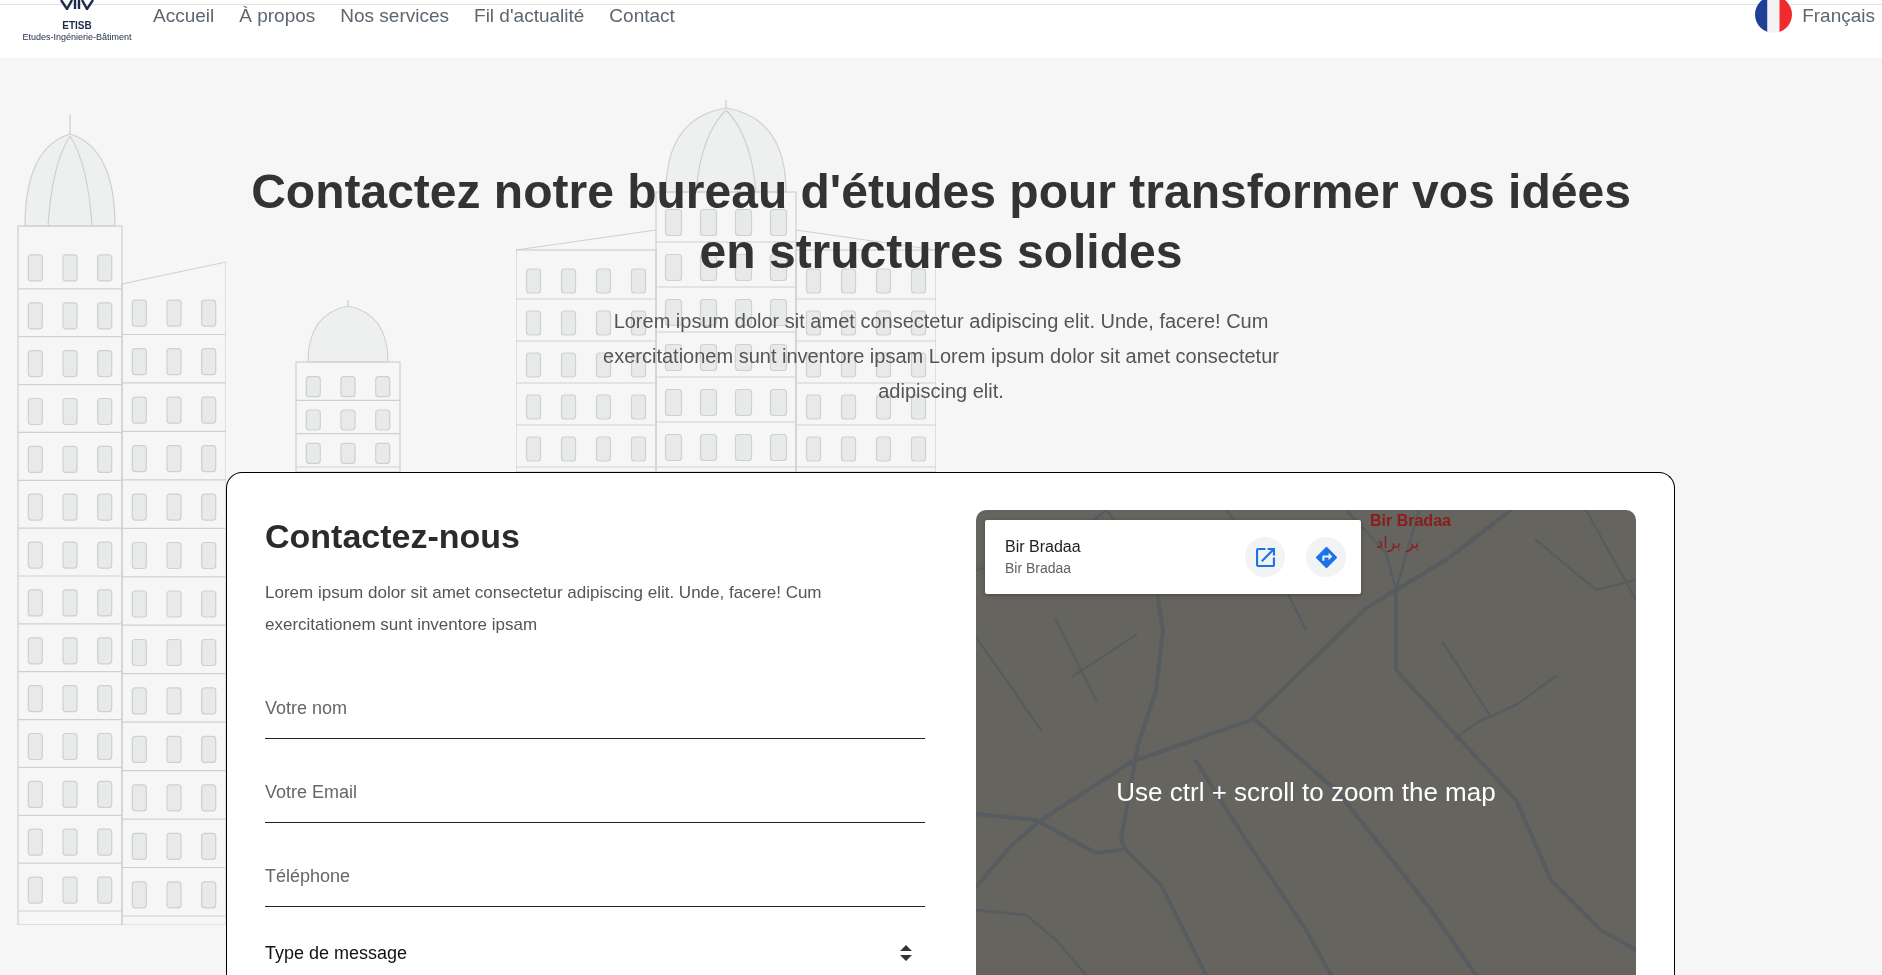 The image size is (1882, 975). I want to click on place-subtitle: Bir Bradaa, so click(1039, 568).